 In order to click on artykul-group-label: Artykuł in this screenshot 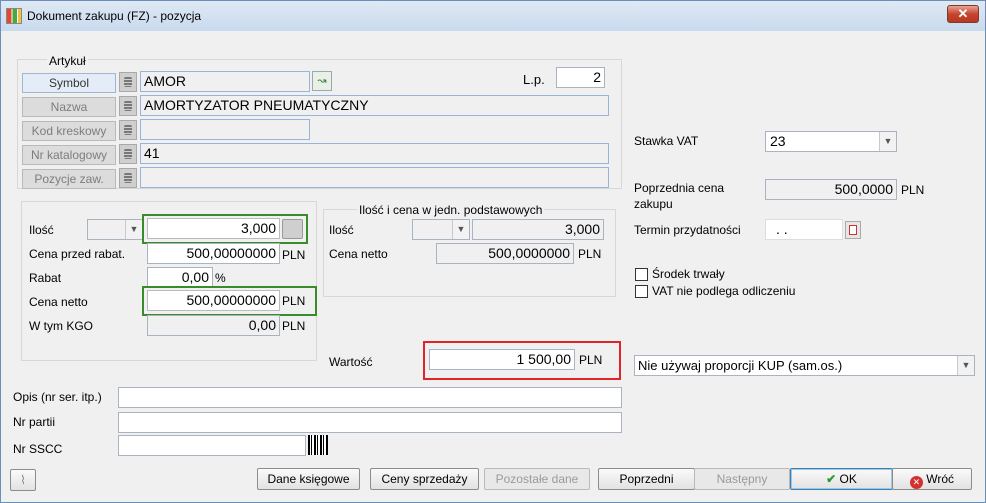, I will do `click(67, 61)`.